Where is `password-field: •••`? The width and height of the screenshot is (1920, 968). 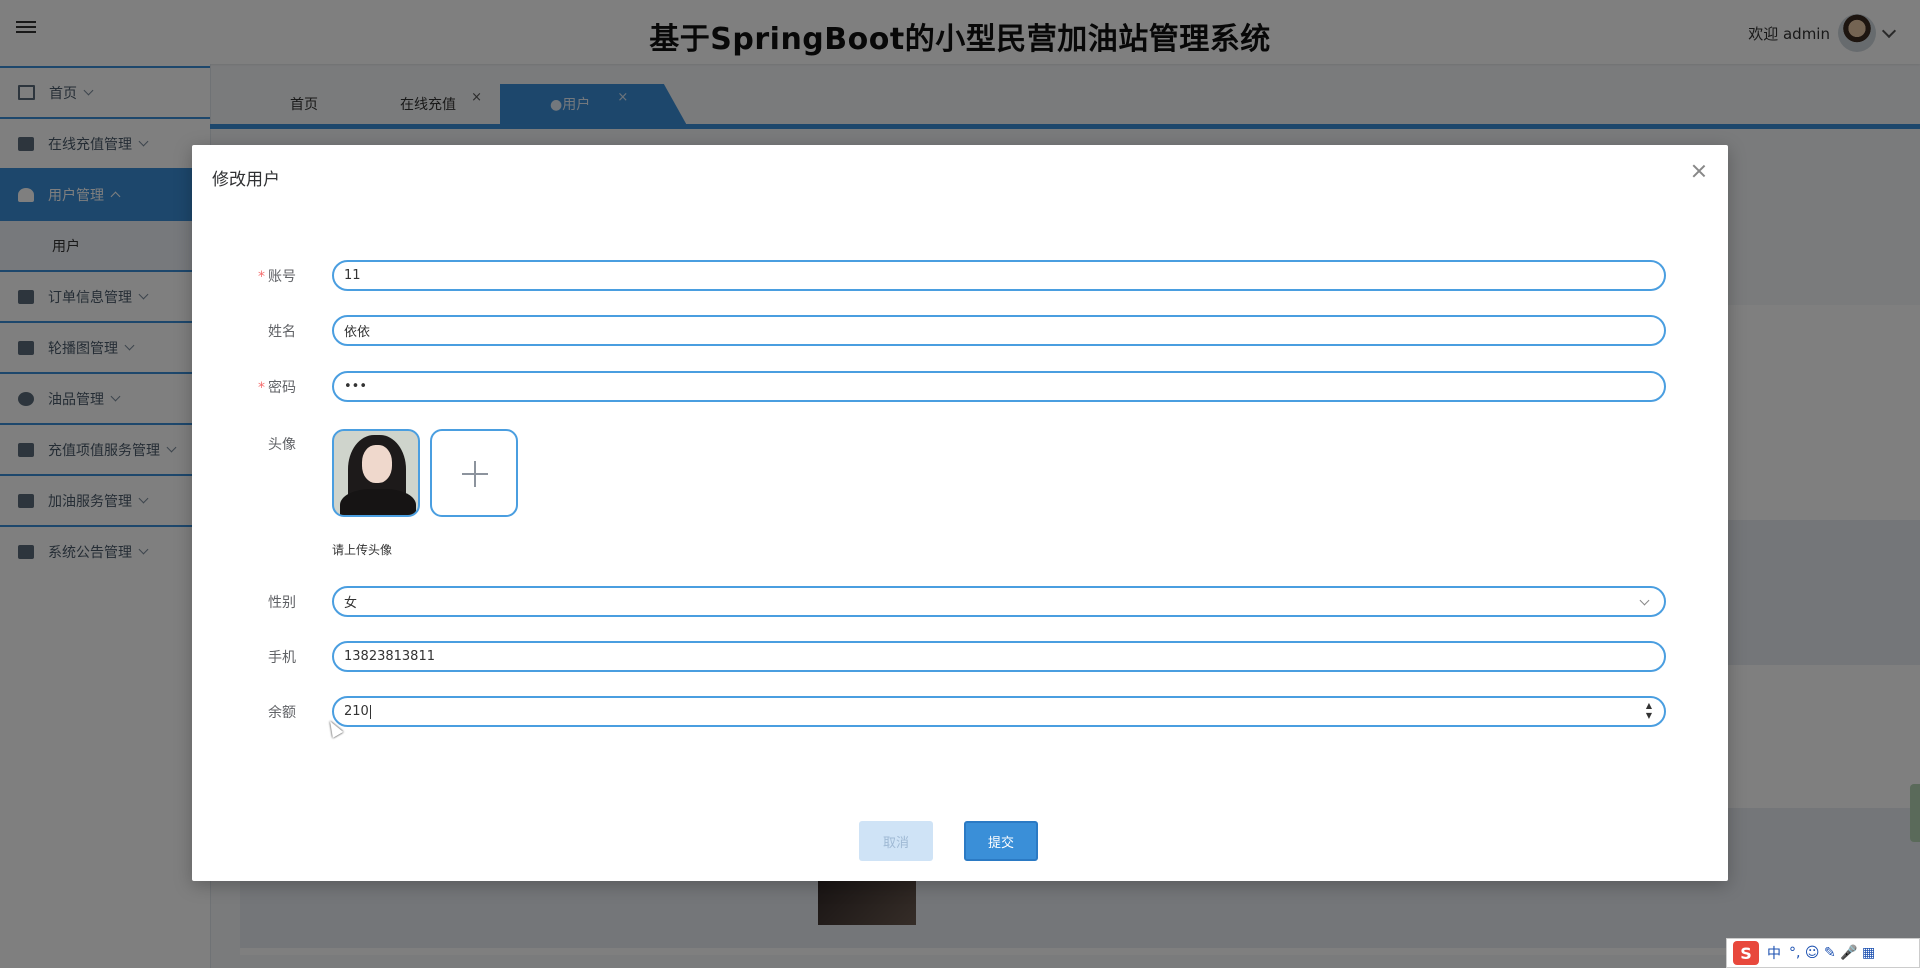
password-field: ••• is located at coordinates (999, 386).